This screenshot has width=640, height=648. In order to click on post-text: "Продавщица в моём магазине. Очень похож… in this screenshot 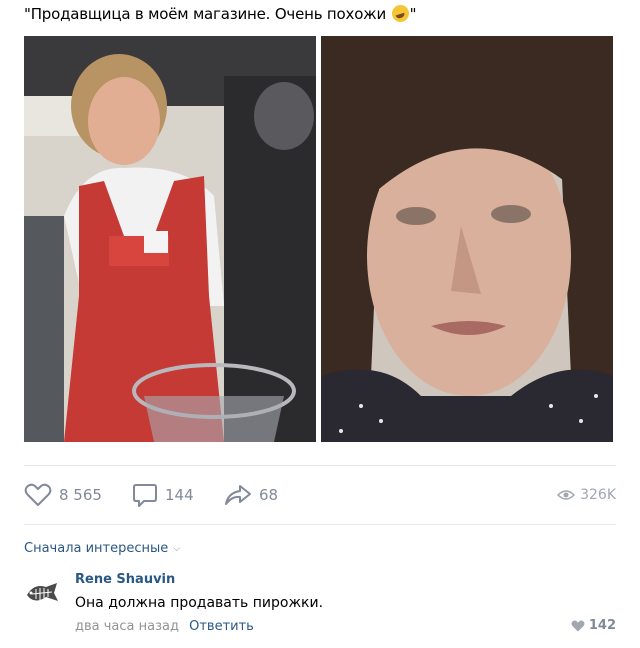, I will do `click(220, 14)`.